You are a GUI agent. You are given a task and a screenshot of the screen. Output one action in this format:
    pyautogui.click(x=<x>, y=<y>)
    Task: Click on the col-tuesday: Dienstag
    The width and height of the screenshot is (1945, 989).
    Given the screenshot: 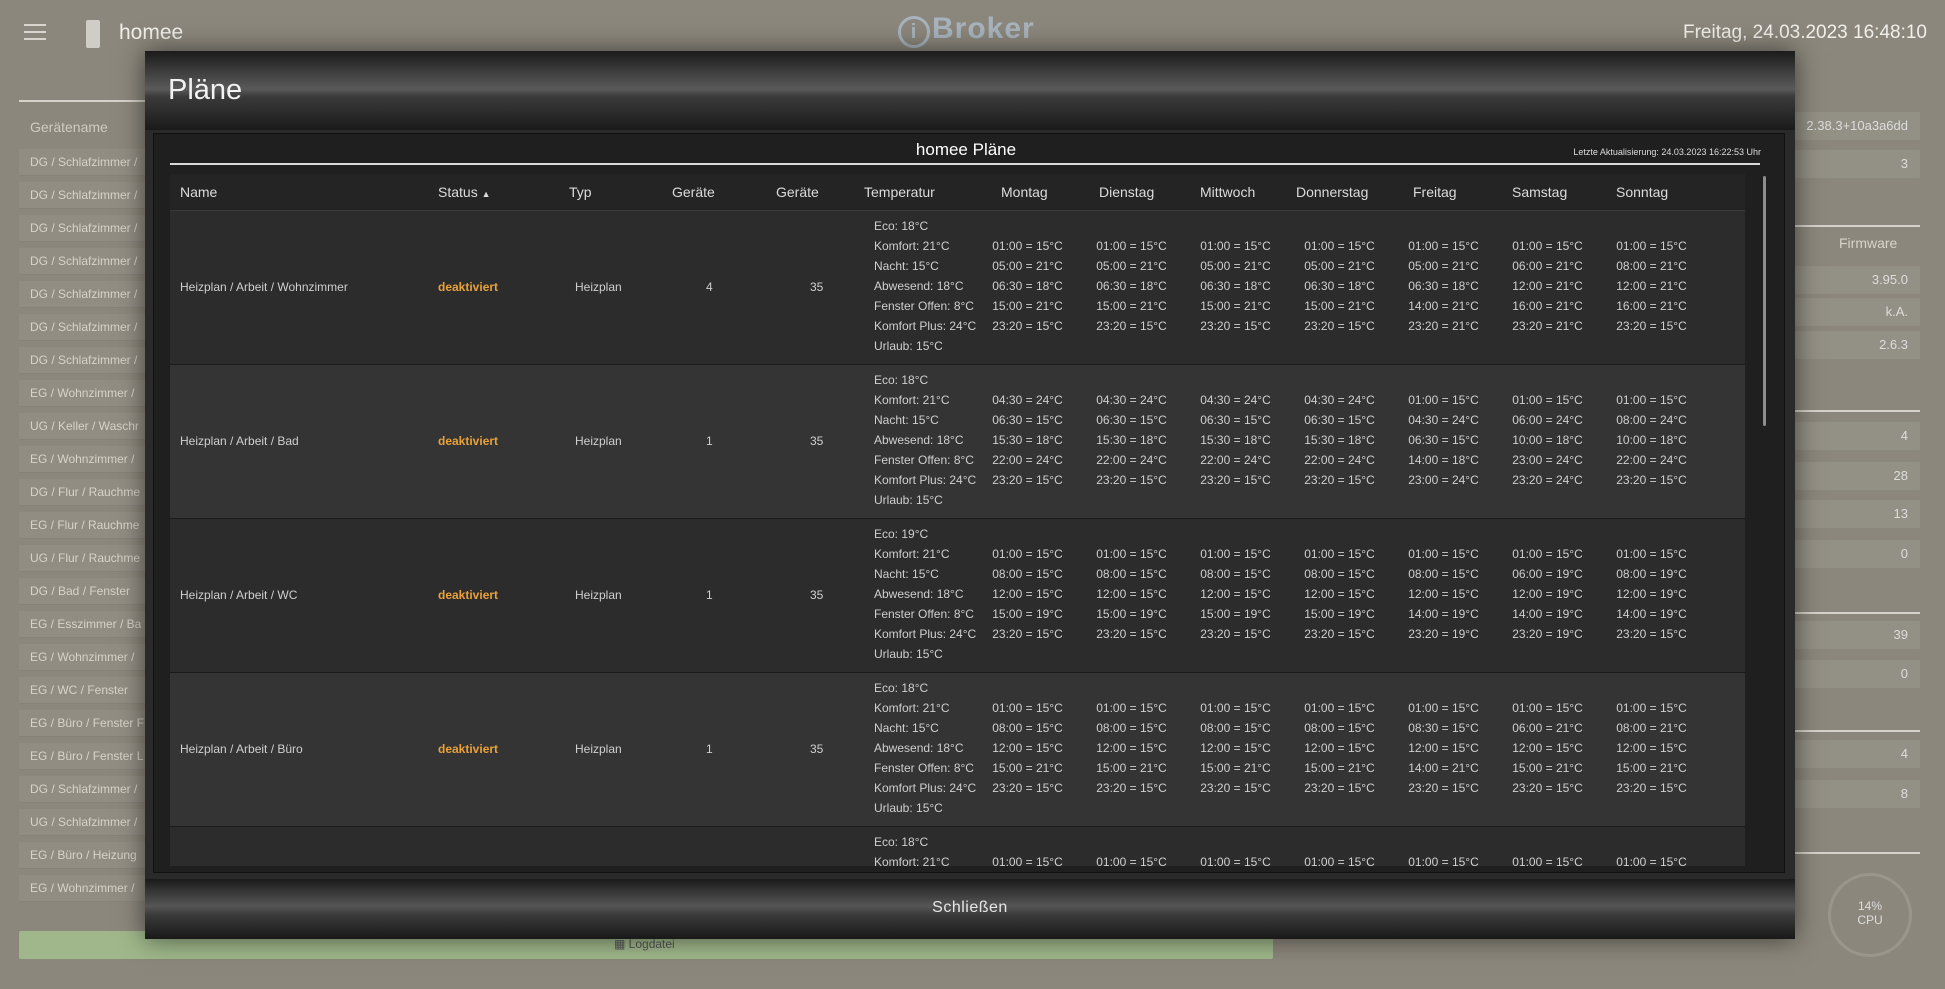 What is the action you would take?
    pyautogui.click(x=1126, y=192)
    